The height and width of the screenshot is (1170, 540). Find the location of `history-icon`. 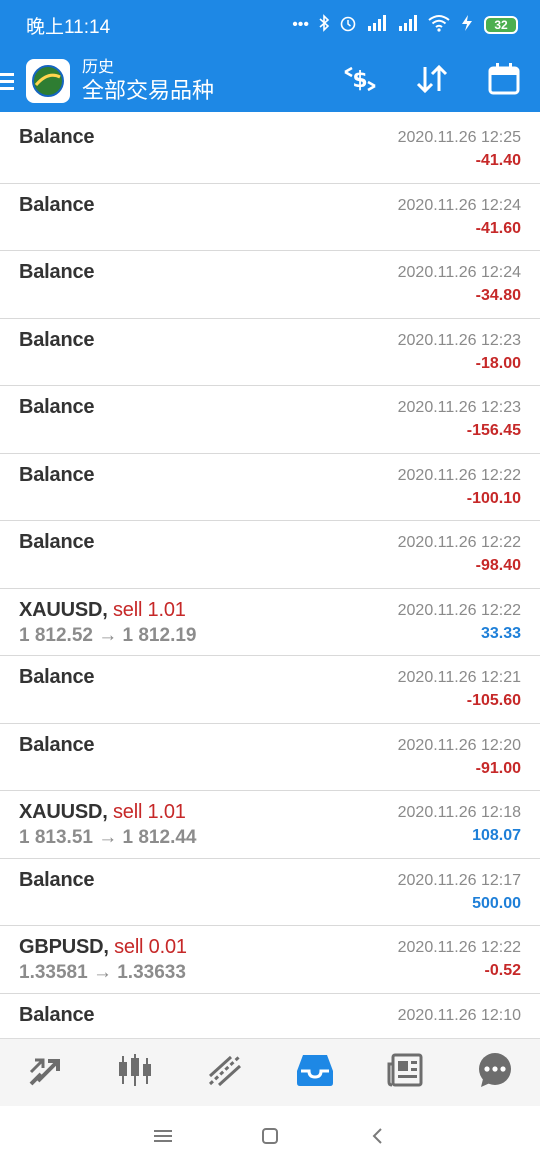

history-icon is located at coordinates (315, 1072).